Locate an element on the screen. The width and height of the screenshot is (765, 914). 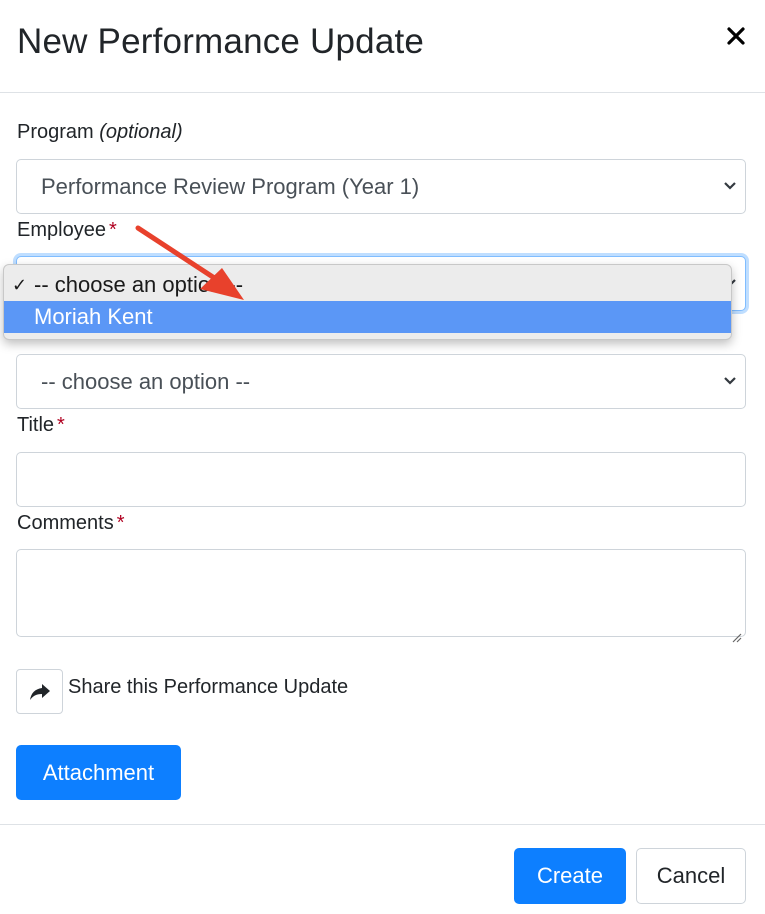
dropdown-option-moriah-kent: Moriah Kent is located at coordinates (367, 317).